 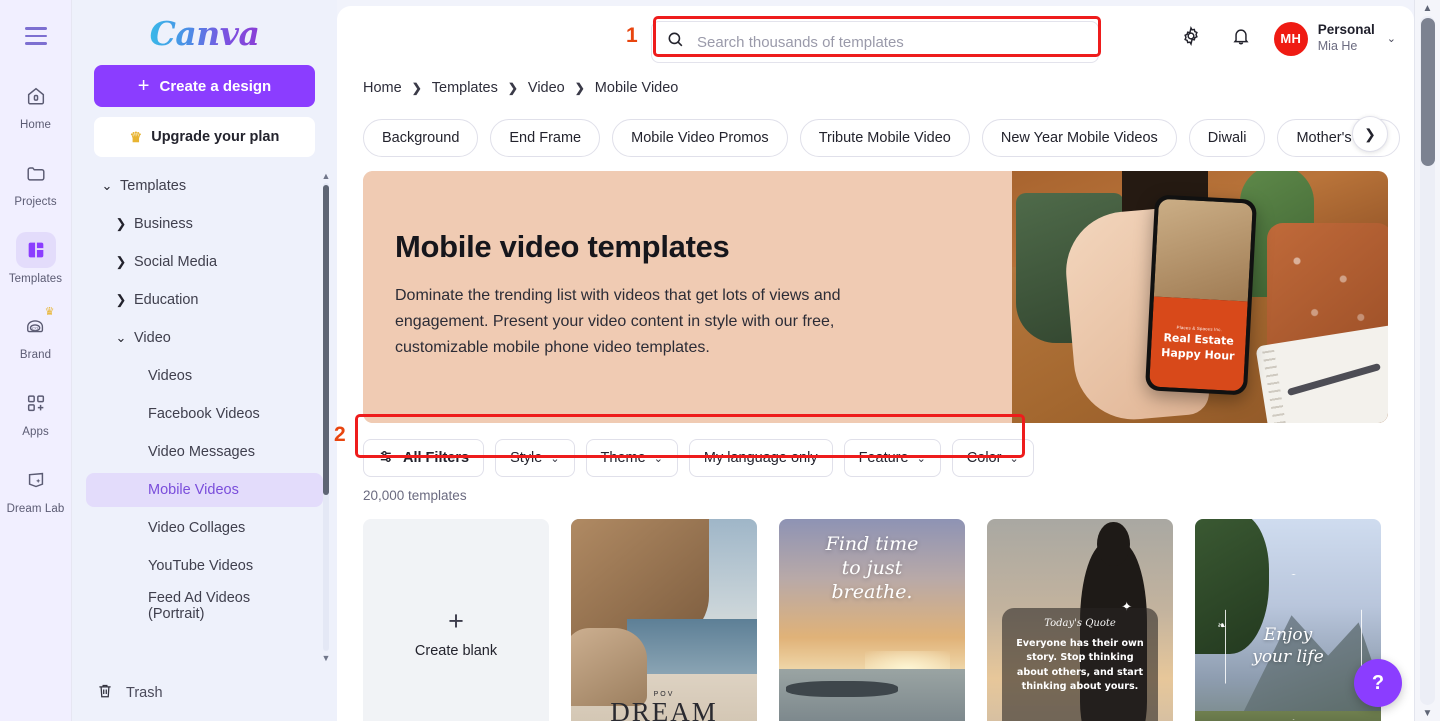 I want to click on dream-lab-icon, so click(x=36, y=480).